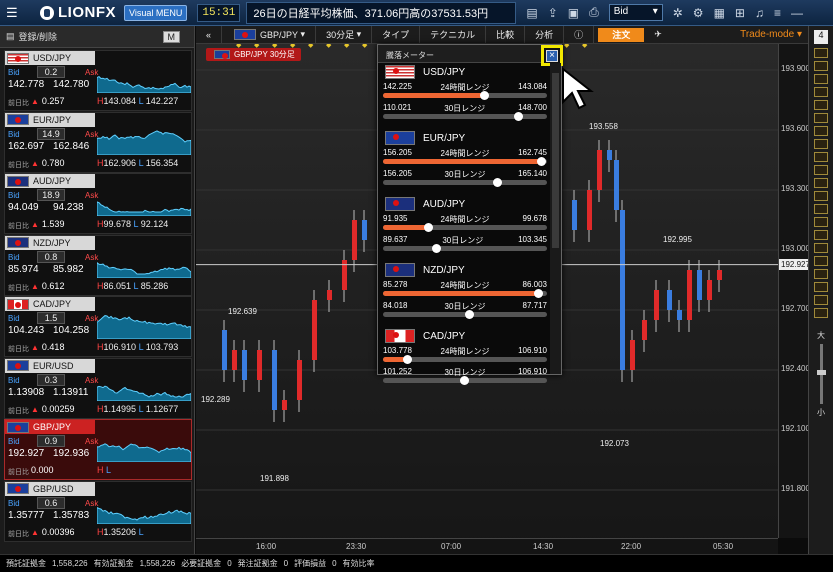  Describe the element at coordinates (621, 34) in the screenshot. I see `order-button: 注文` at that location.